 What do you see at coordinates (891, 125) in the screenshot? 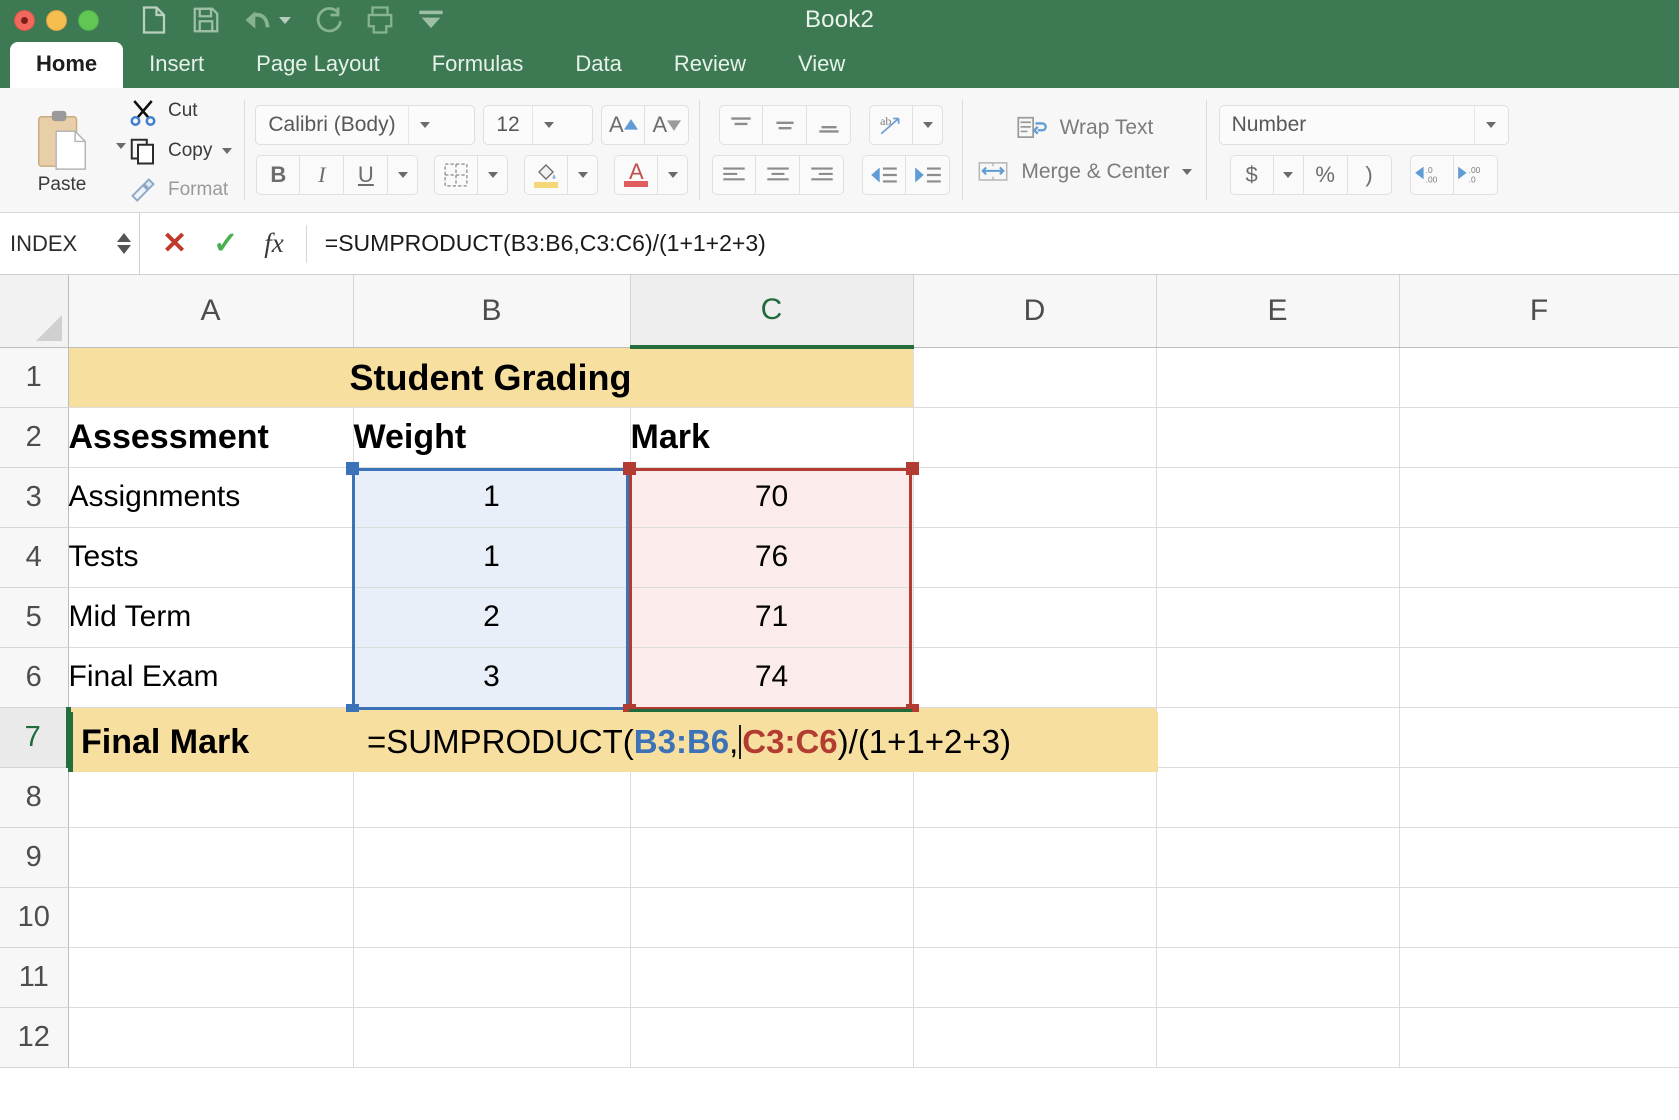
I see `orientation-button: ab` at bounding box center [891, 125].